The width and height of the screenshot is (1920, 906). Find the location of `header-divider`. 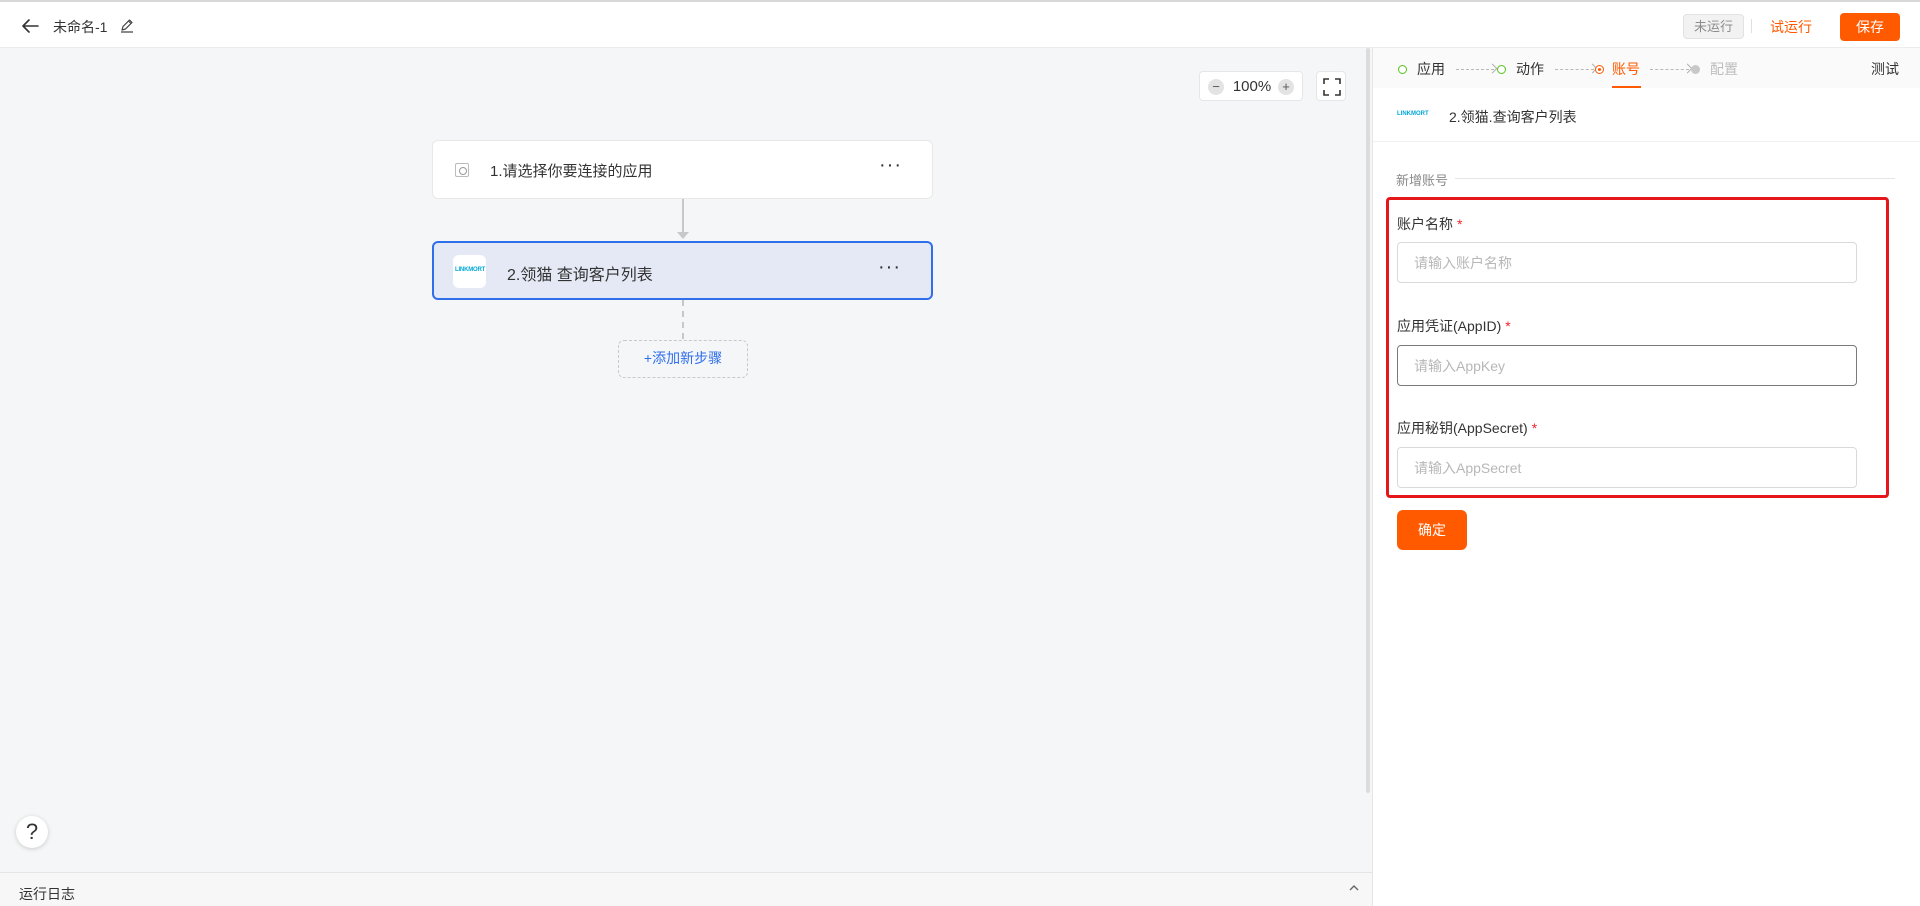

header-divider is located at coordinates (1751, 26).